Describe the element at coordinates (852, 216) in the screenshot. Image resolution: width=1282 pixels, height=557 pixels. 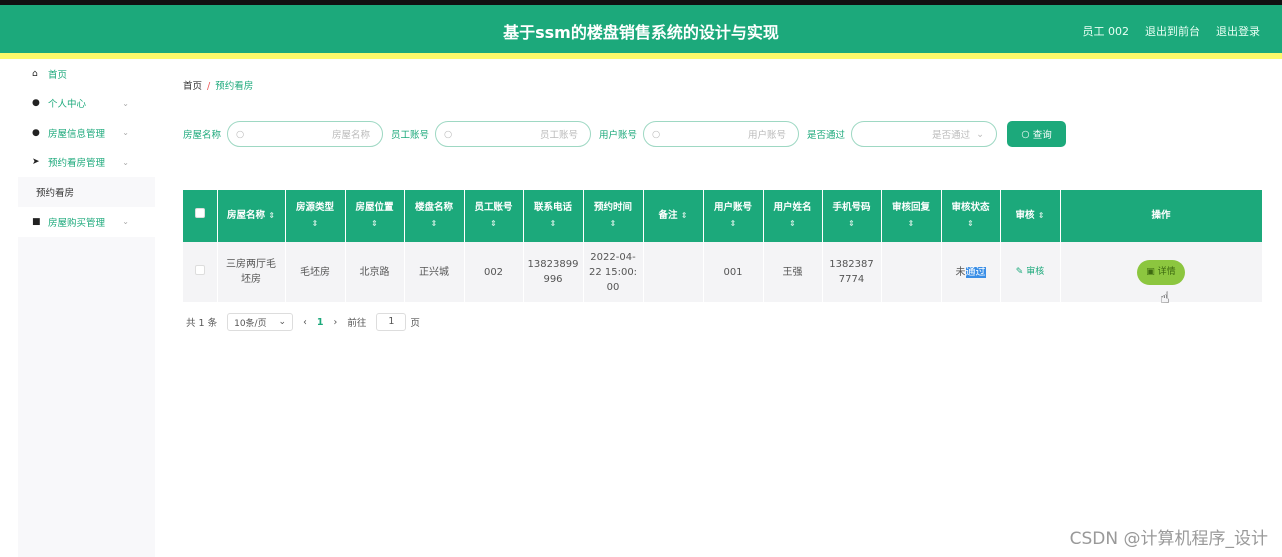
I see `col-mobile: 手机号码 ⇕` at that location.